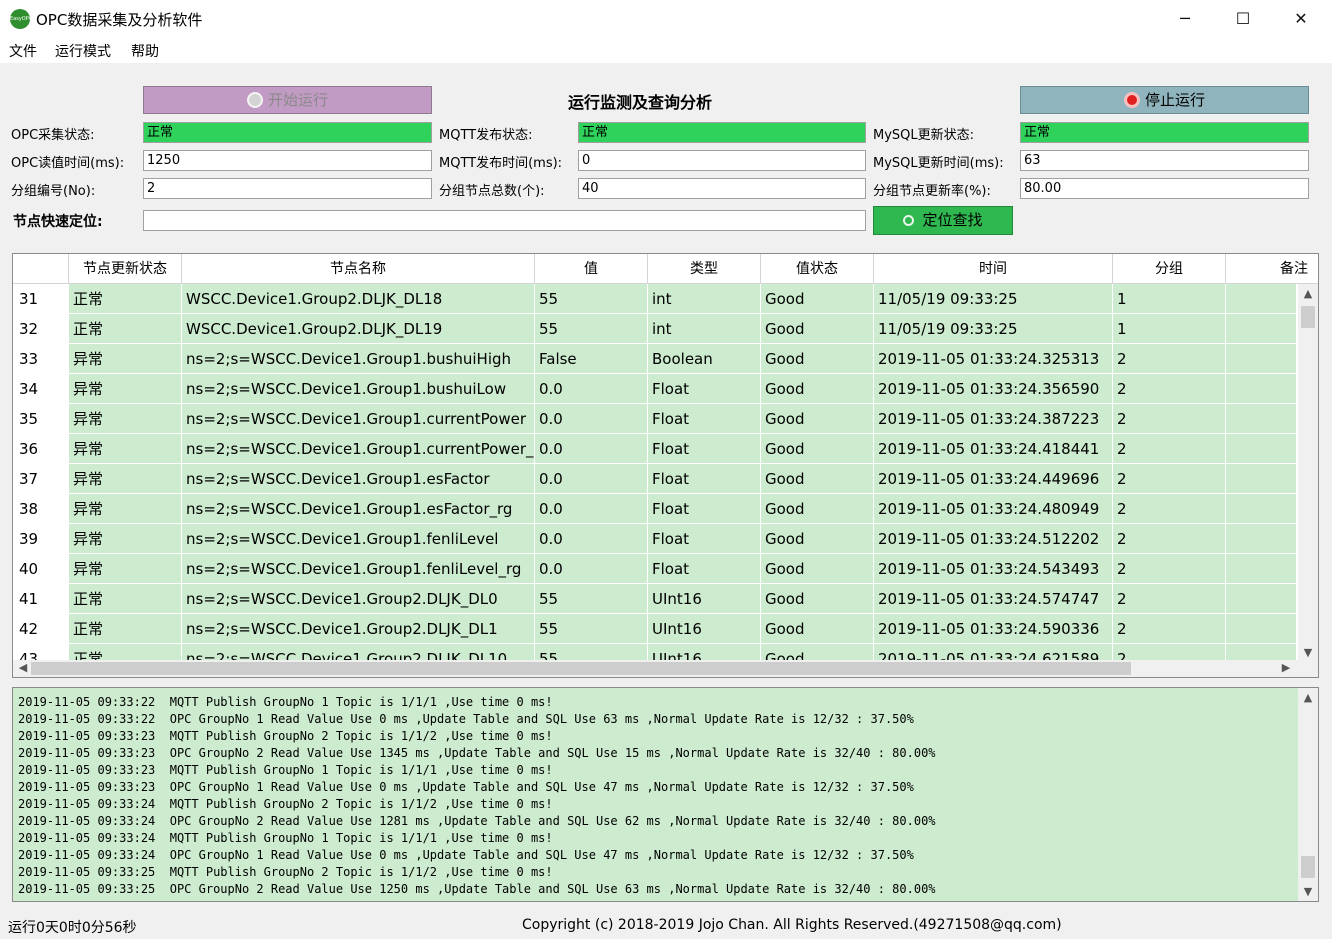 This screenshot has width=1332, height=939. What do you see at coordinates (358, 419) in the screenshot?
I see `cell-name: ns=2;s=WSCC.Device1.Group1.currentPower` at bounding box center [358, 419].